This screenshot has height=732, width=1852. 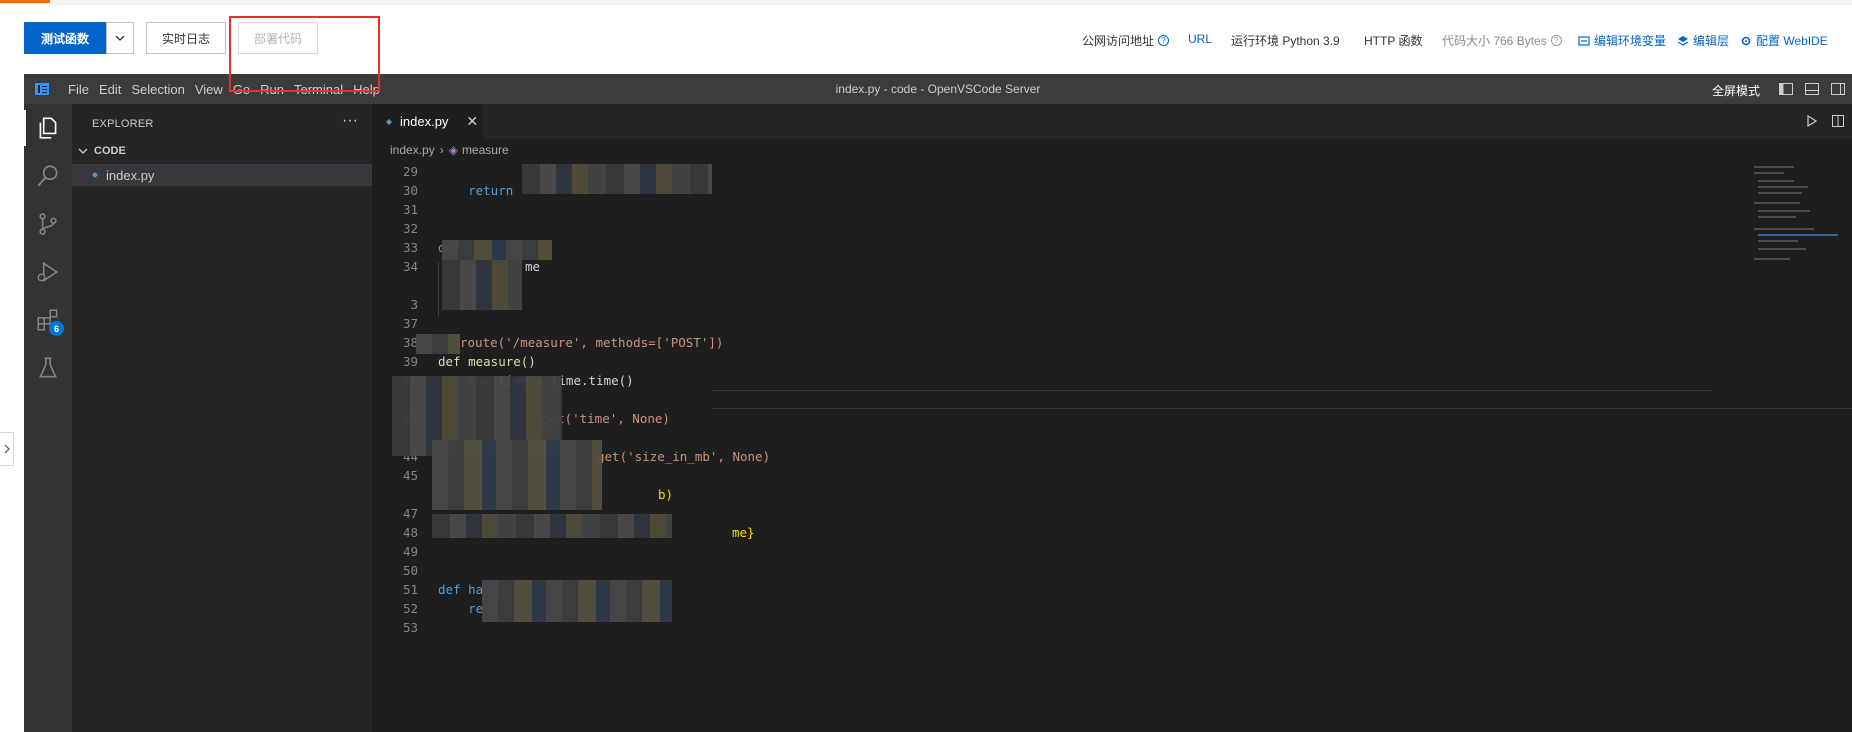 I want to click on tab-label: index.py, so click(x=424, y=121).